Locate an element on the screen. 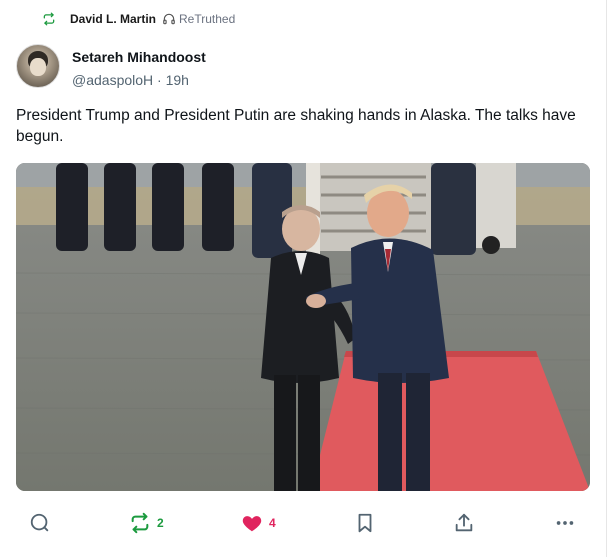 The image size is (612, 557). author-name: Setareh Mihandoost is located at coordinates (139, 57).